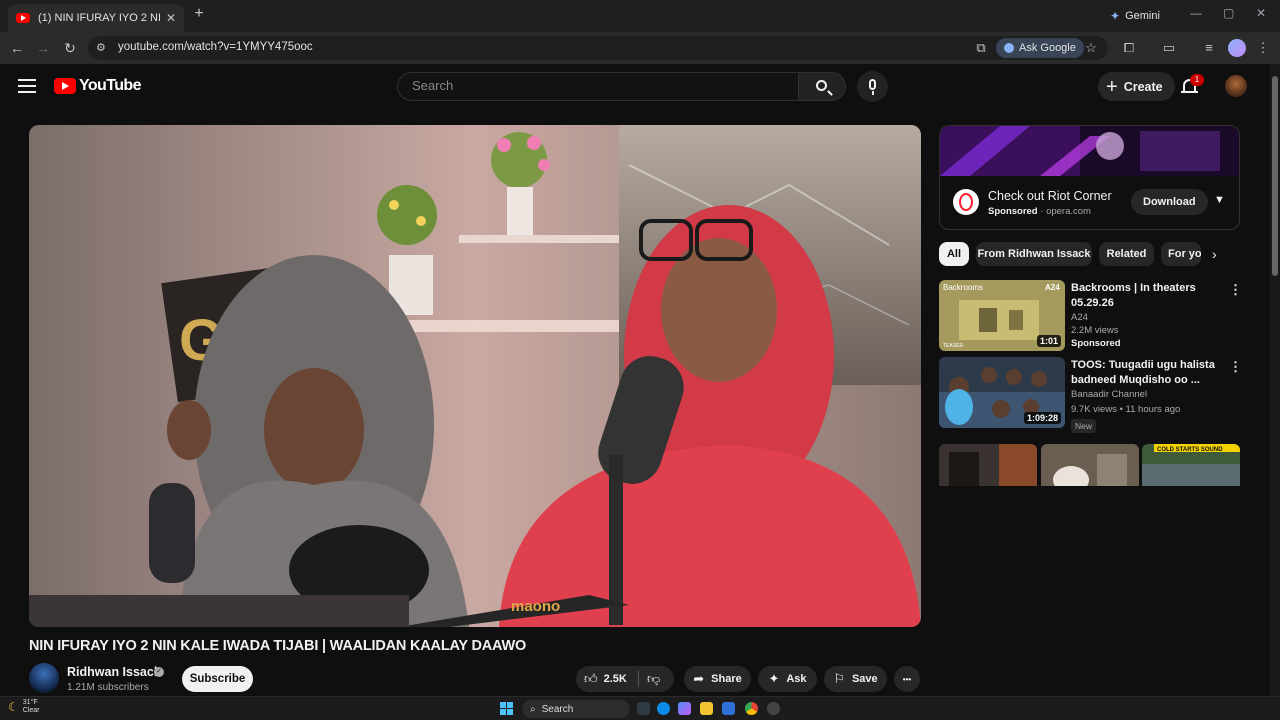  I want to click on channel-name: Ridhwan Issack, so click(114, 672).